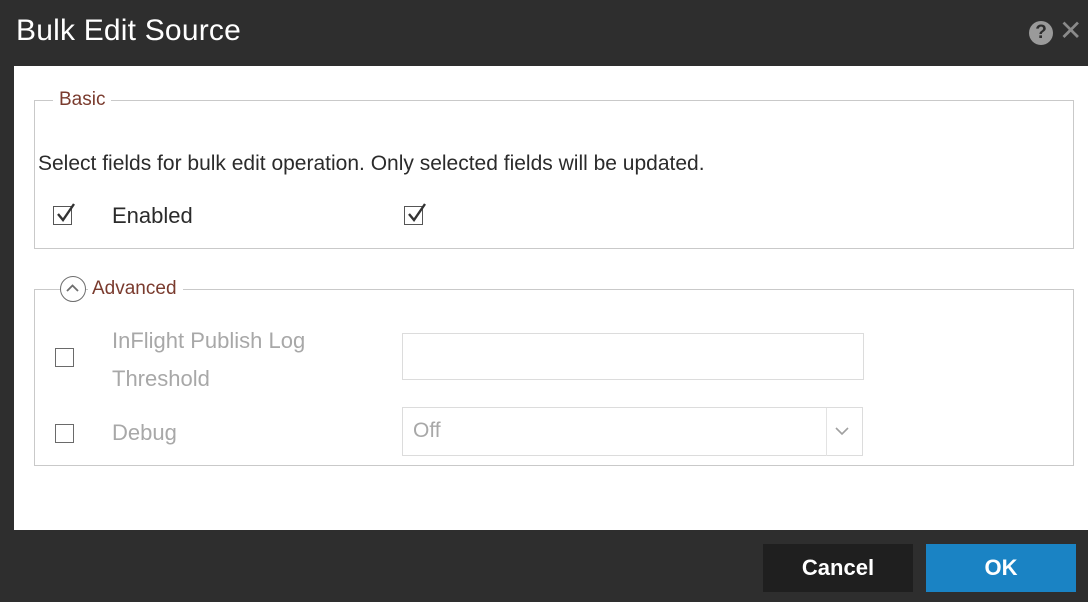  What do you see at coordinates (1041, 33) in the screenshot?
I see `help-icon: ?` at bounding box center [1041, 33].